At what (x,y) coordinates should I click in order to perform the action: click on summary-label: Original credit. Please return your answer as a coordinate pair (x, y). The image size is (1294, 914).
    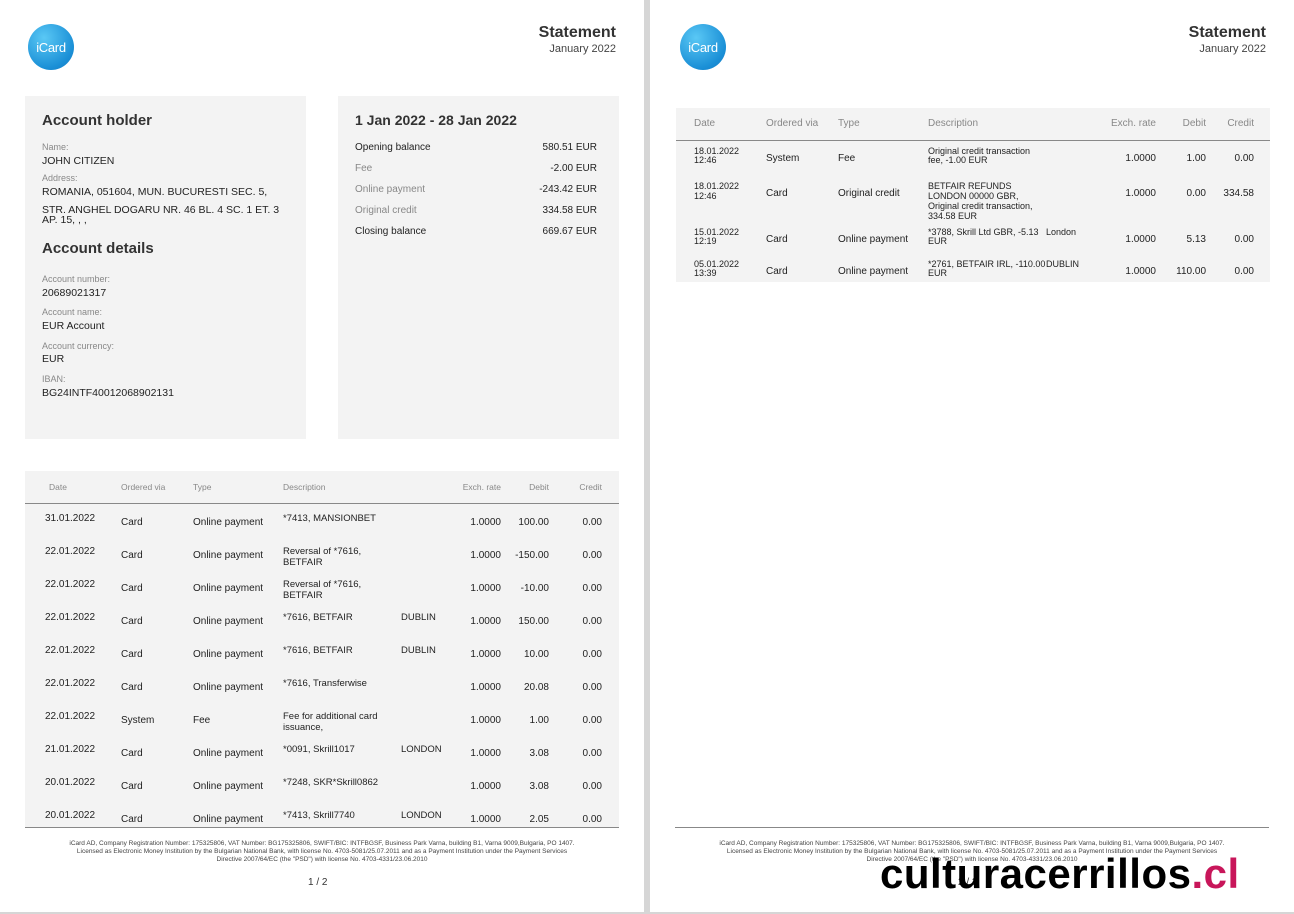
    Looking at the image, I should click on (386, 210).